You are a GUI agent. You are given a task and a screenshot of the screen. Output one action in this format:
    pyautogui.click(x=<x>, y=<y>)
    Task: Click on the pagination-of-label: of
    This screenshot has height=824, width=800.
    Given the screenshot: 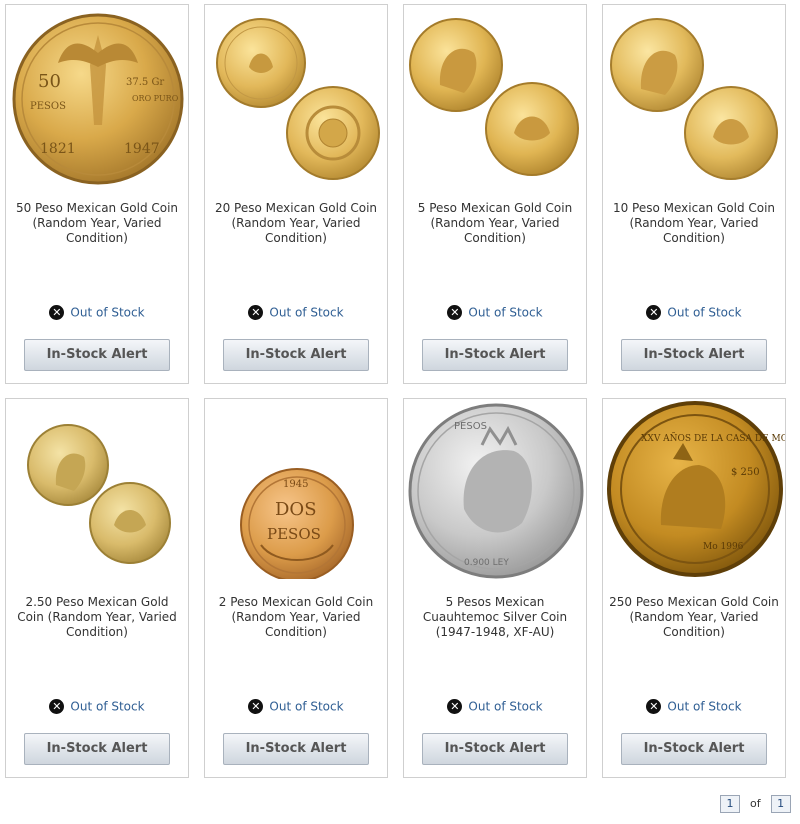 What is the action you would take?
    pyautogui.click(x=755, y=803)
    